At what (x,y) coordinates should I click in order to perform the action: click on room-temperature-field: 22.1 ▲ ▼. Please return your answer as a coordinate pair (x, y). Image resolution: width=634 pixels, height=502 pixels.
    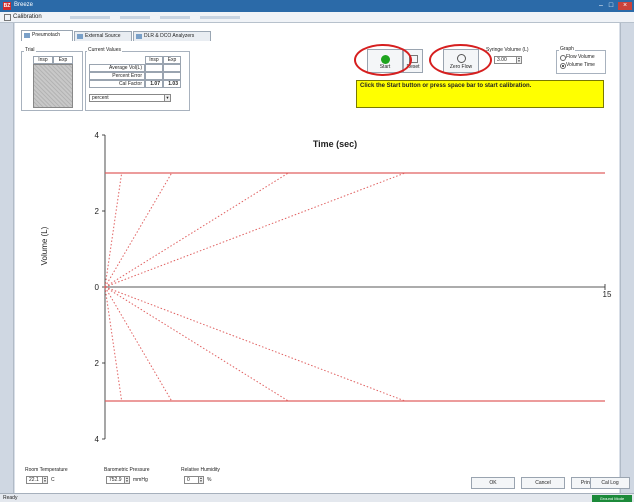
    Looking at the image, I should click on (37, 480).